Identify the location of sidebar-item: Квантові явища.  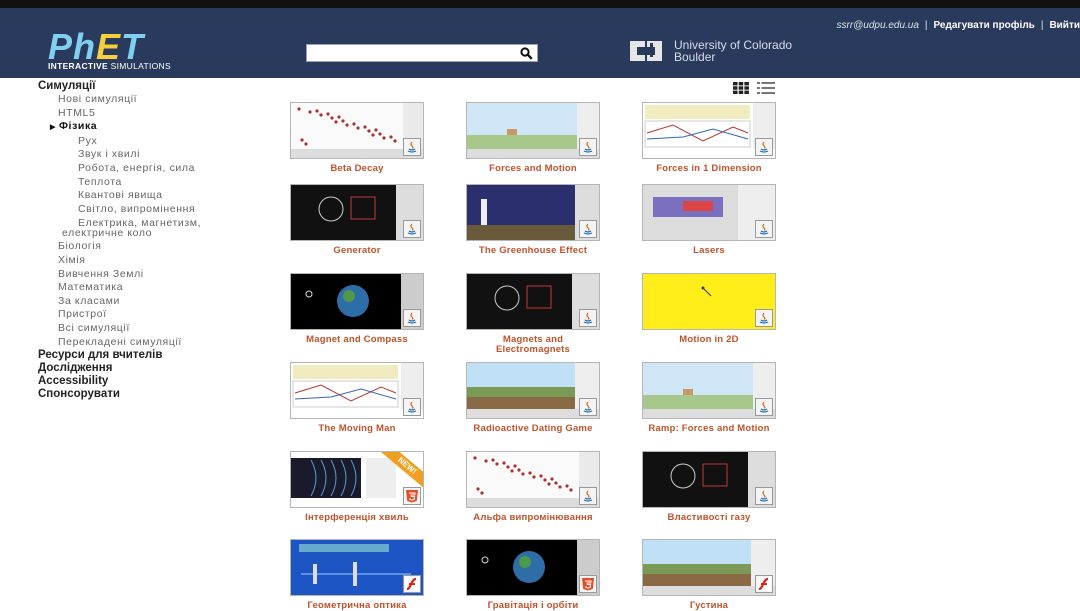
(148, 196).